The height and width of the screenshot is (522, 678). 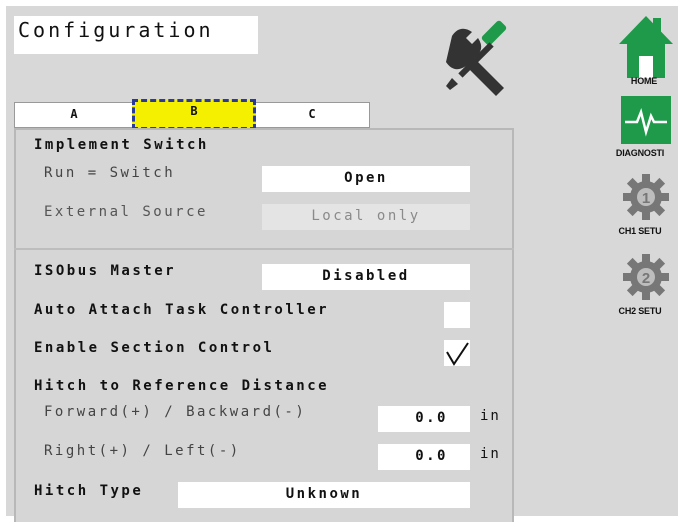 I want to click on svg-text: 2, so click(x=646, y=278).